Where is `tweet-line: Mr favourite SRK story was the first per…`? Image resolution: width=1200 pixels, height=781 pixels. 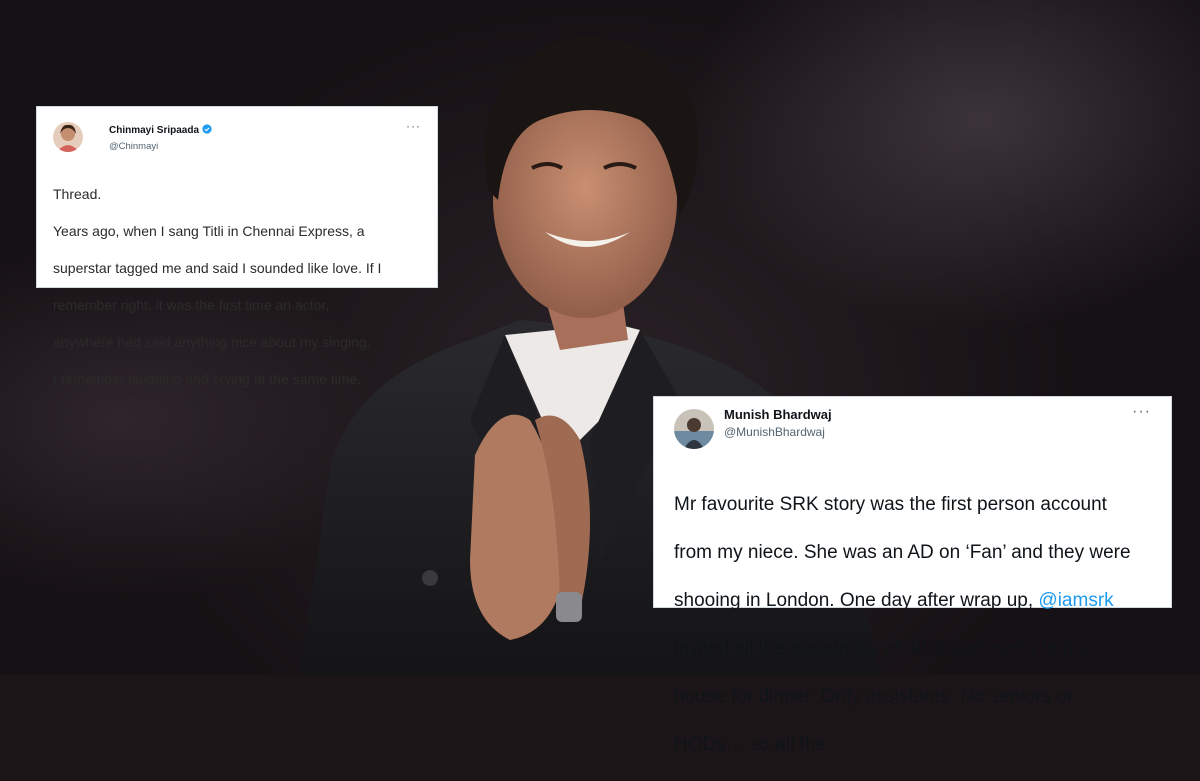
tweet-line: Mr favourite SRK story was the first per… is located at coordinates (890, 504).